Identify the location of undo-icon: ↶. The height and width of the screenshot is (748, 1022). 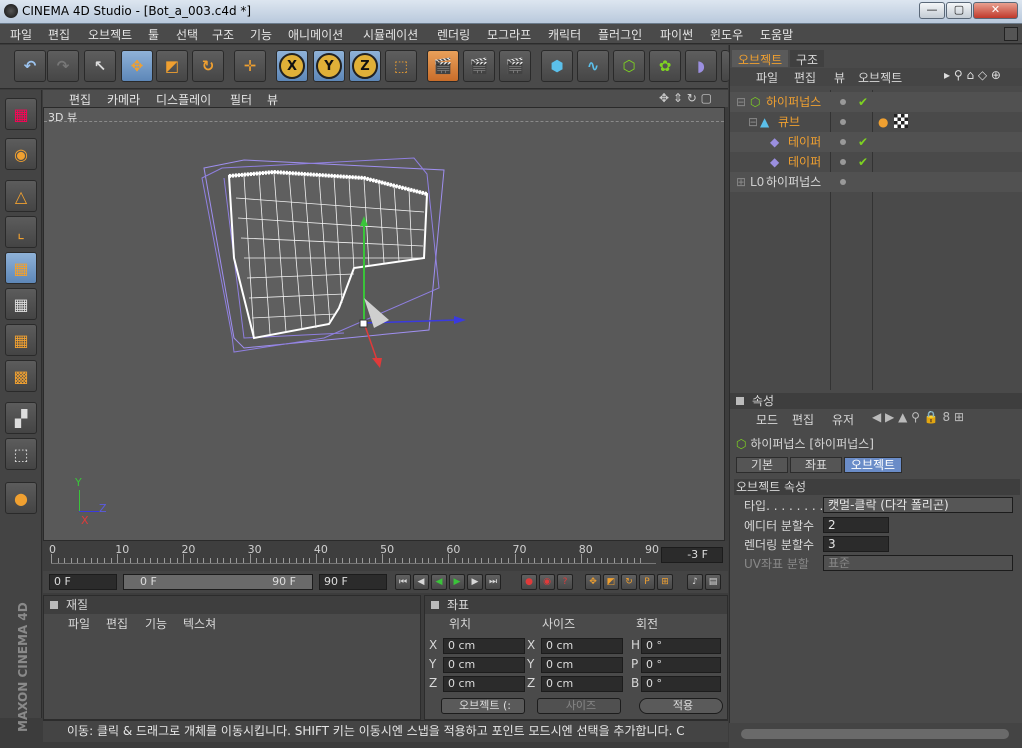
(30, 66).